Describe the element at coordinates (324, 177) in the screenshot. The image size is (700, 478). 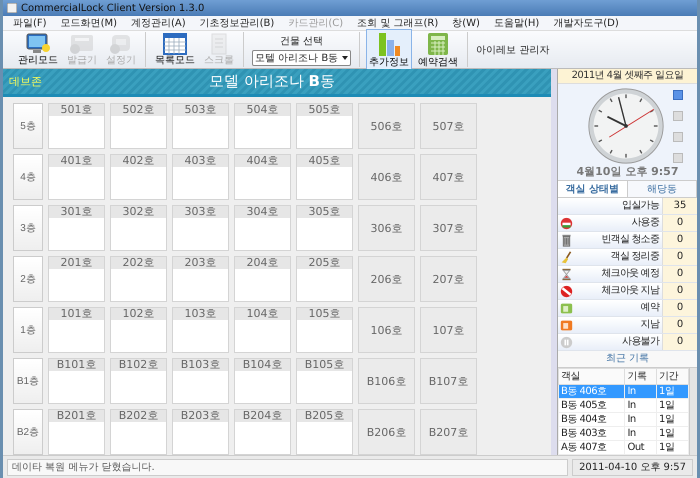
I see `room-card: 405호` at that location.